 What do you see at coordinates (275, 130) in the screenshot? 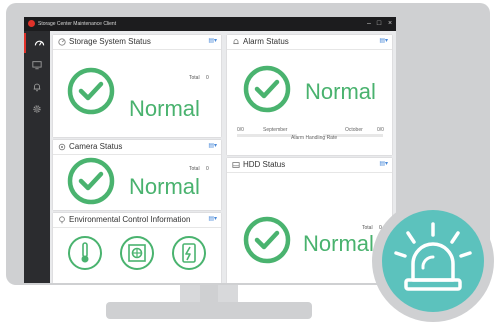
I see `month-label-left: September` at bounding box center [275, 130].